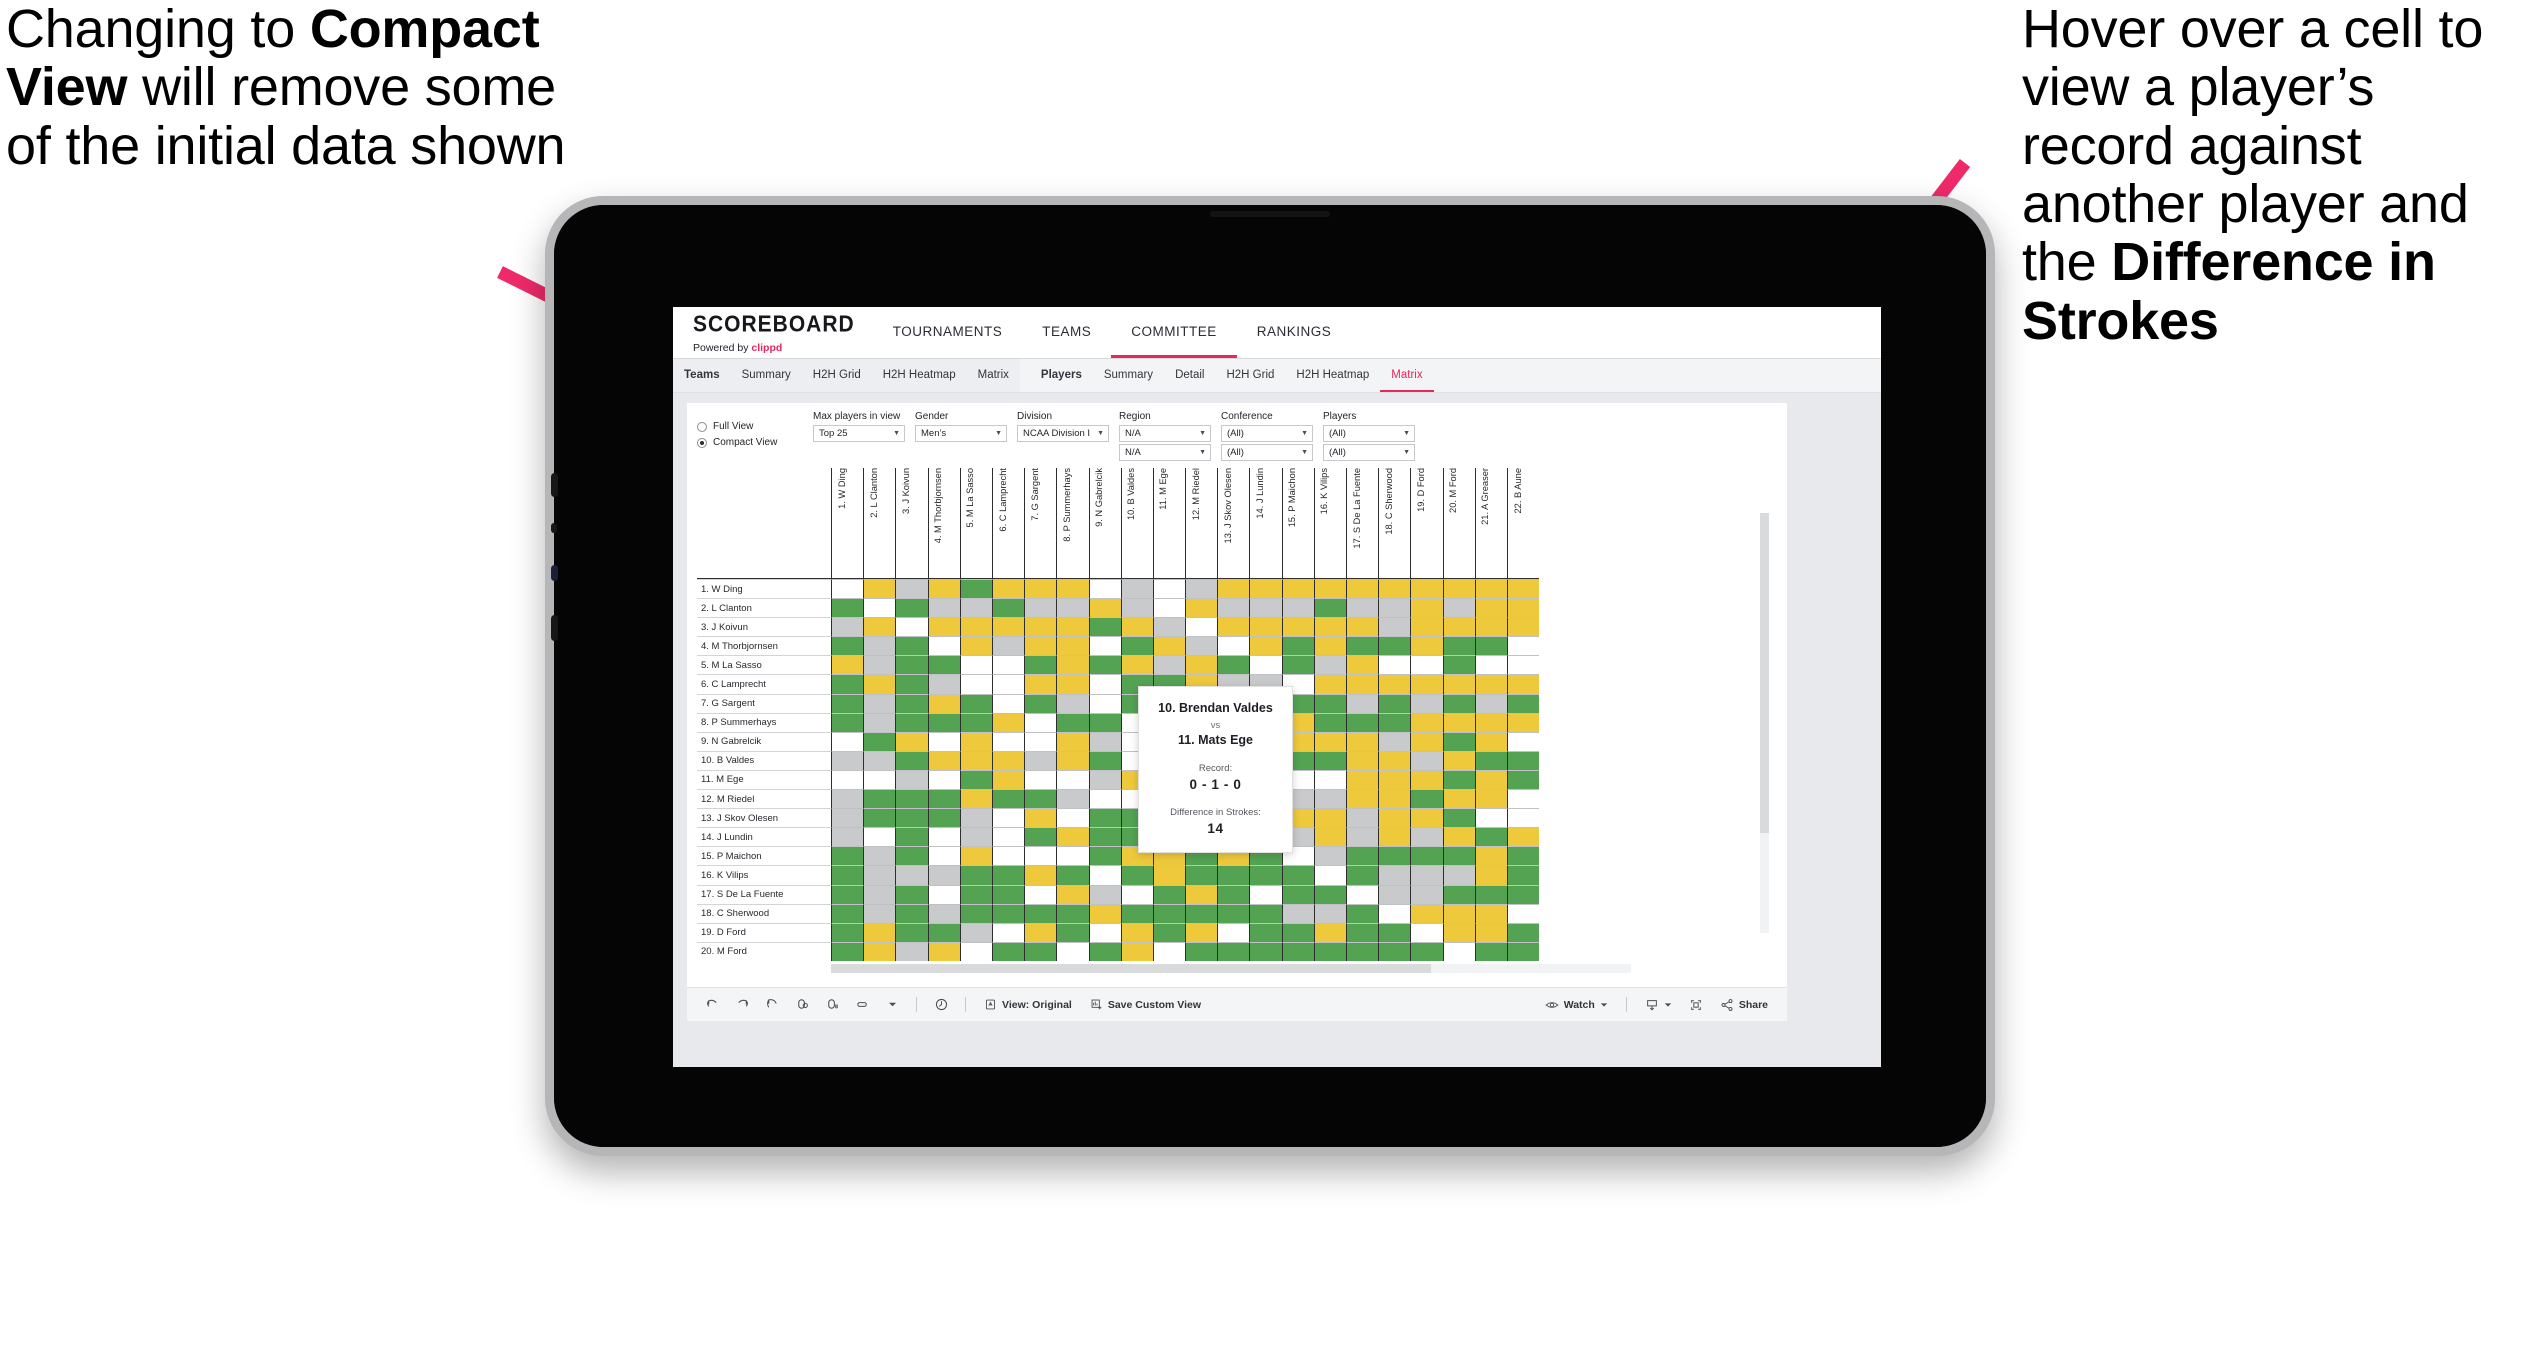 The width and height of the screenshot is (2521, 1356). I want to click on refresh-icon, so click(802, 1005).